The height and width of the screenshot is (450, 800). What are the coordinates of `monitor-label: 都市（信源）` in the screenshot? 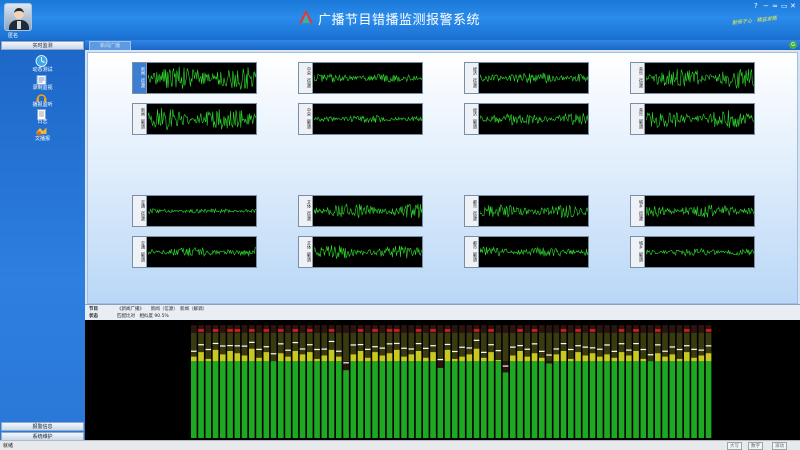 It's located at (472, 211).